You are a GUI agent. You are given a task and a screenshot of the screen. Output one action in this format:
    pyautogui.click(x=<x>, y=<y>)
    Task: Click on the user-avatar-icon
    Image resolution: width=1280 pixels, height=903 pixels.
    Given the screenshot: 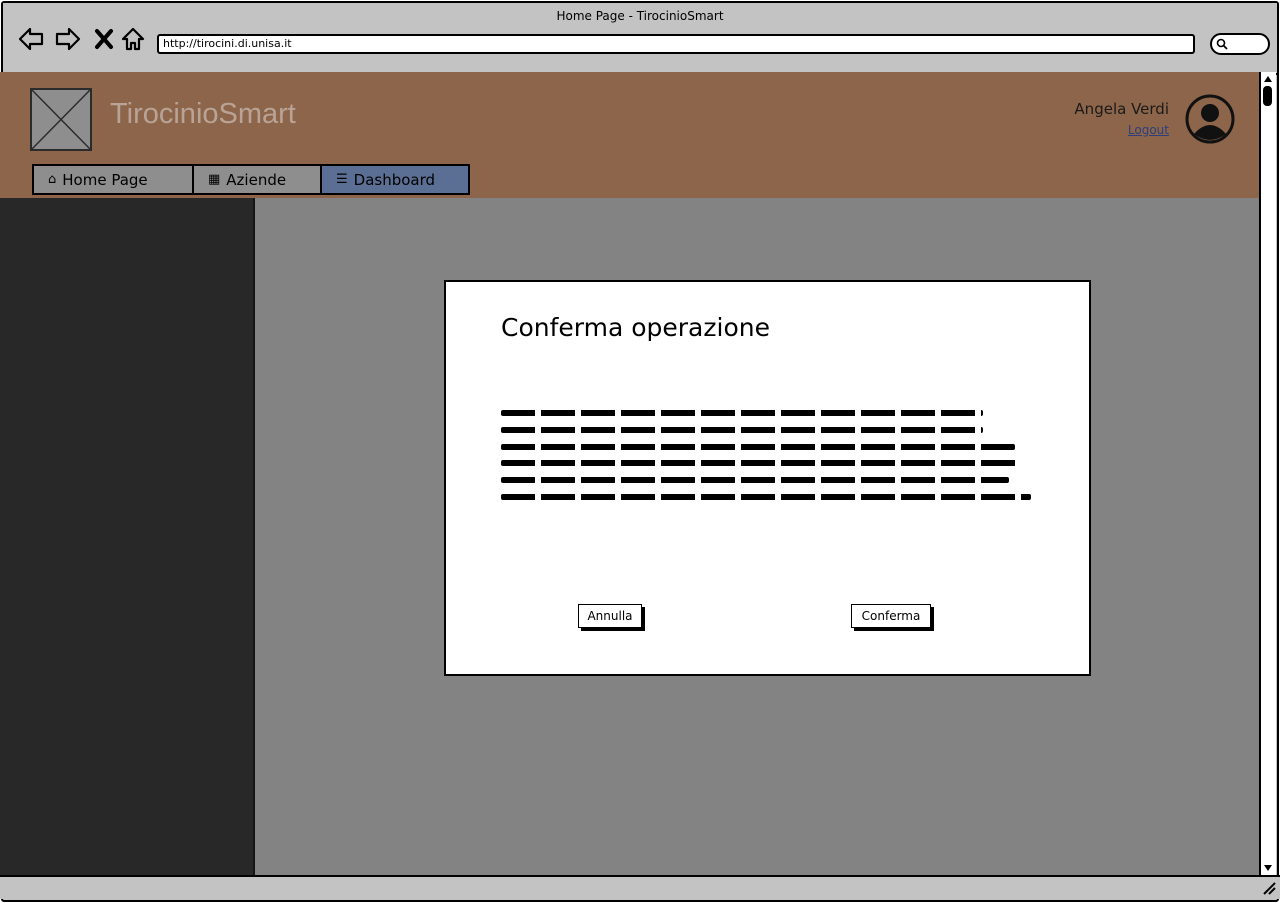 What is the action you would take?
    pyautogui.click(x=1210, y=119)
    